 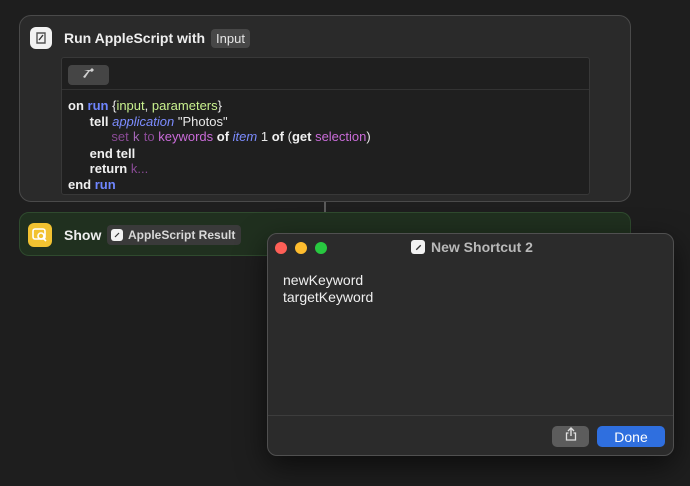 I want to click on hammer-icon, so click(x=89, y=75).